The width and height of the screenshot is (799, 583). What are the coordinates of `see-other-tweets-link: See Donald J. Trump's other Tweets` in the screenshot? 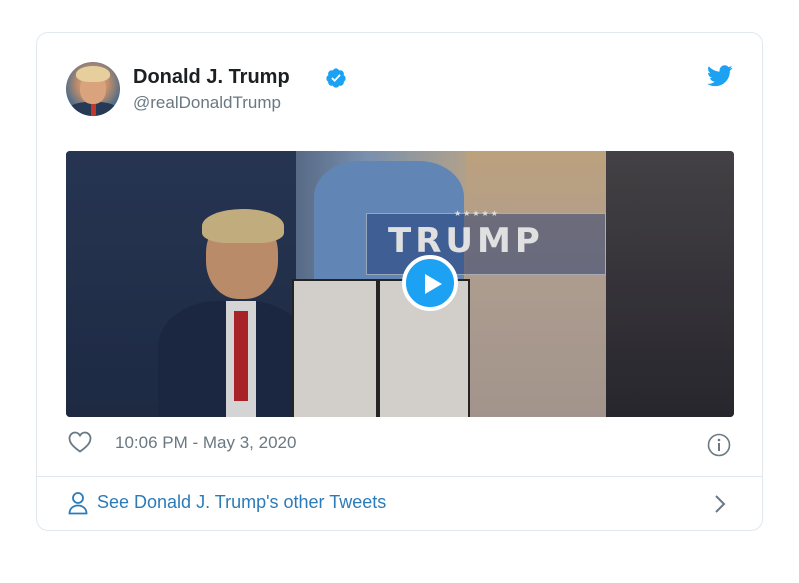 It's located at (241, 502).